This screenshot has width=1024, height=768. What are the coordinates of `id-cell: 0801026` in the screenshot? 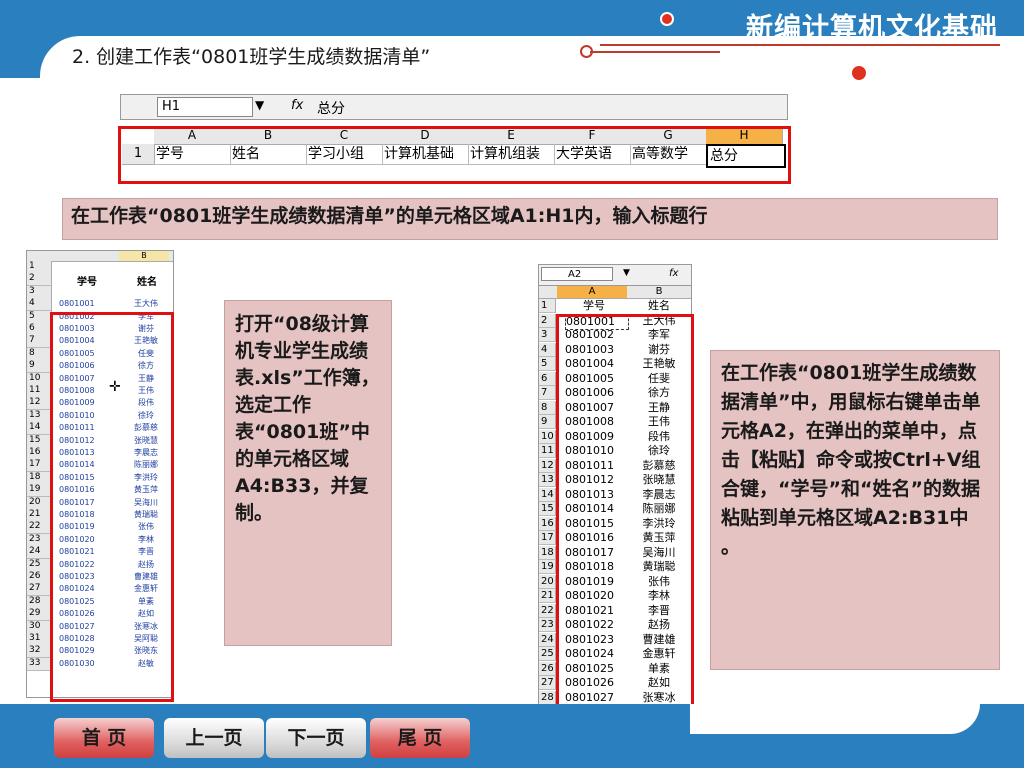 It's located at (88, 614).